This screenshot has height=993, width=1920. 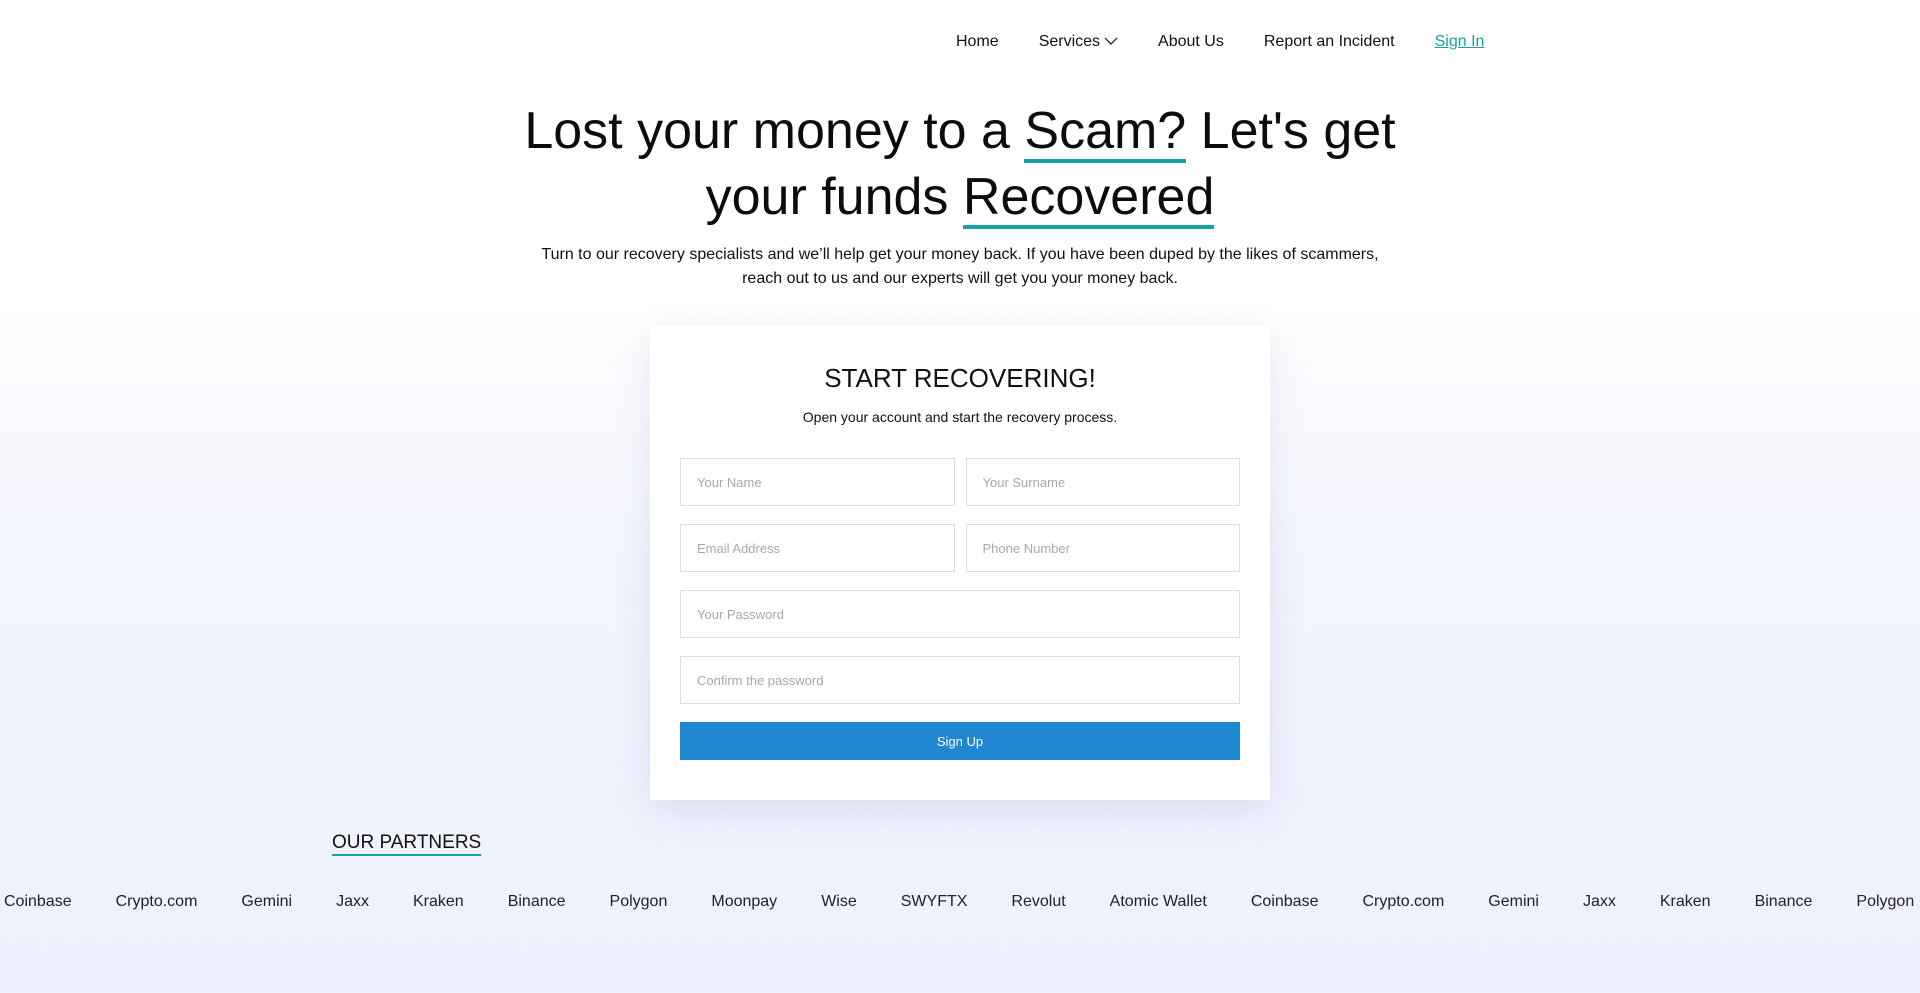 I want to click on password-row, so click(x=960, y=614).